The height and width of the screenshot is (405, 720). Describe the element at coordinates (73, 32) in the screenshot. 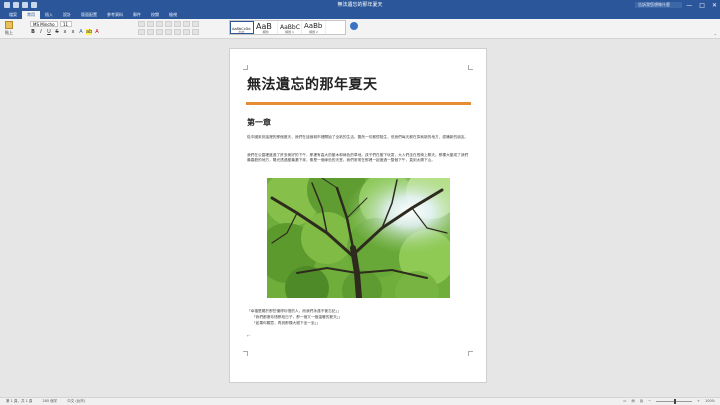

I see `superscript-button: x` at that location.